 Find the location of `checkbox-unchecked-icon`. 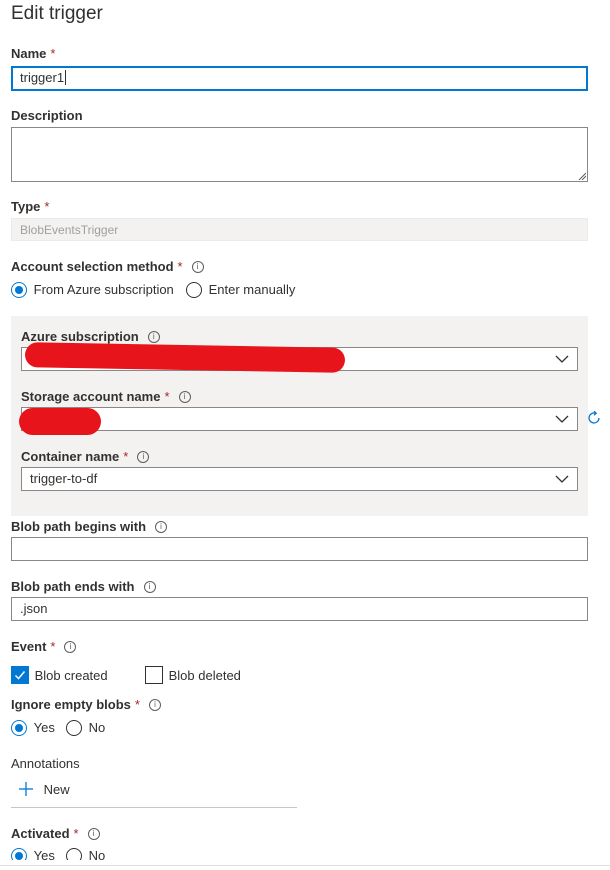

checkbox-unchecked-icon is located at coordinates (154, 675).